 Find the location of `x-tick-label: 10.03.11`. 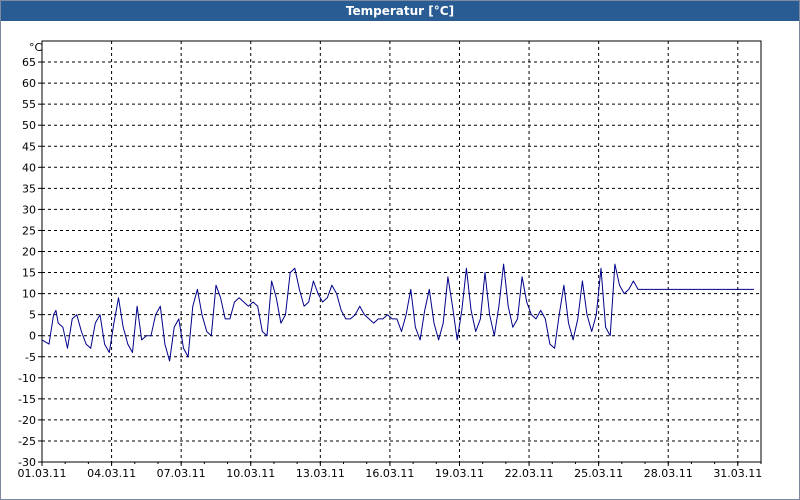

x-tick-label: 10.03.11 is located at coordinates (250, 473).